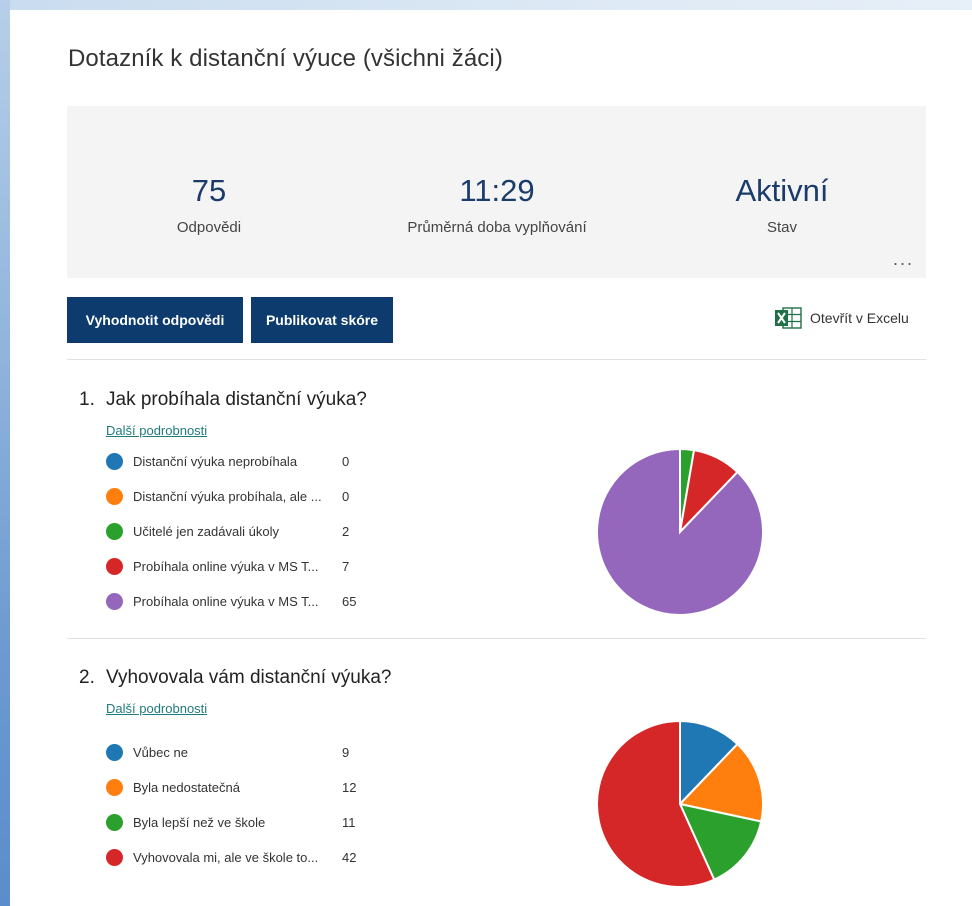 The height and width of the screenshot is (906, 972). I want to click on question-2-legend-item: Byla nedostatečná 12, so click(231, 787).